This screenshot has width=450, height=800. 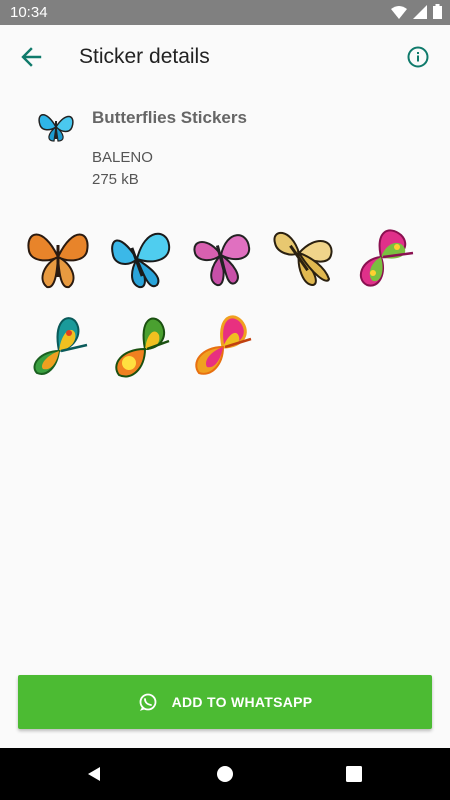 What do you see at coordinates (94, 774) in the screenshot?
I see `nav-back-icon` at bounding box center [94, 774].